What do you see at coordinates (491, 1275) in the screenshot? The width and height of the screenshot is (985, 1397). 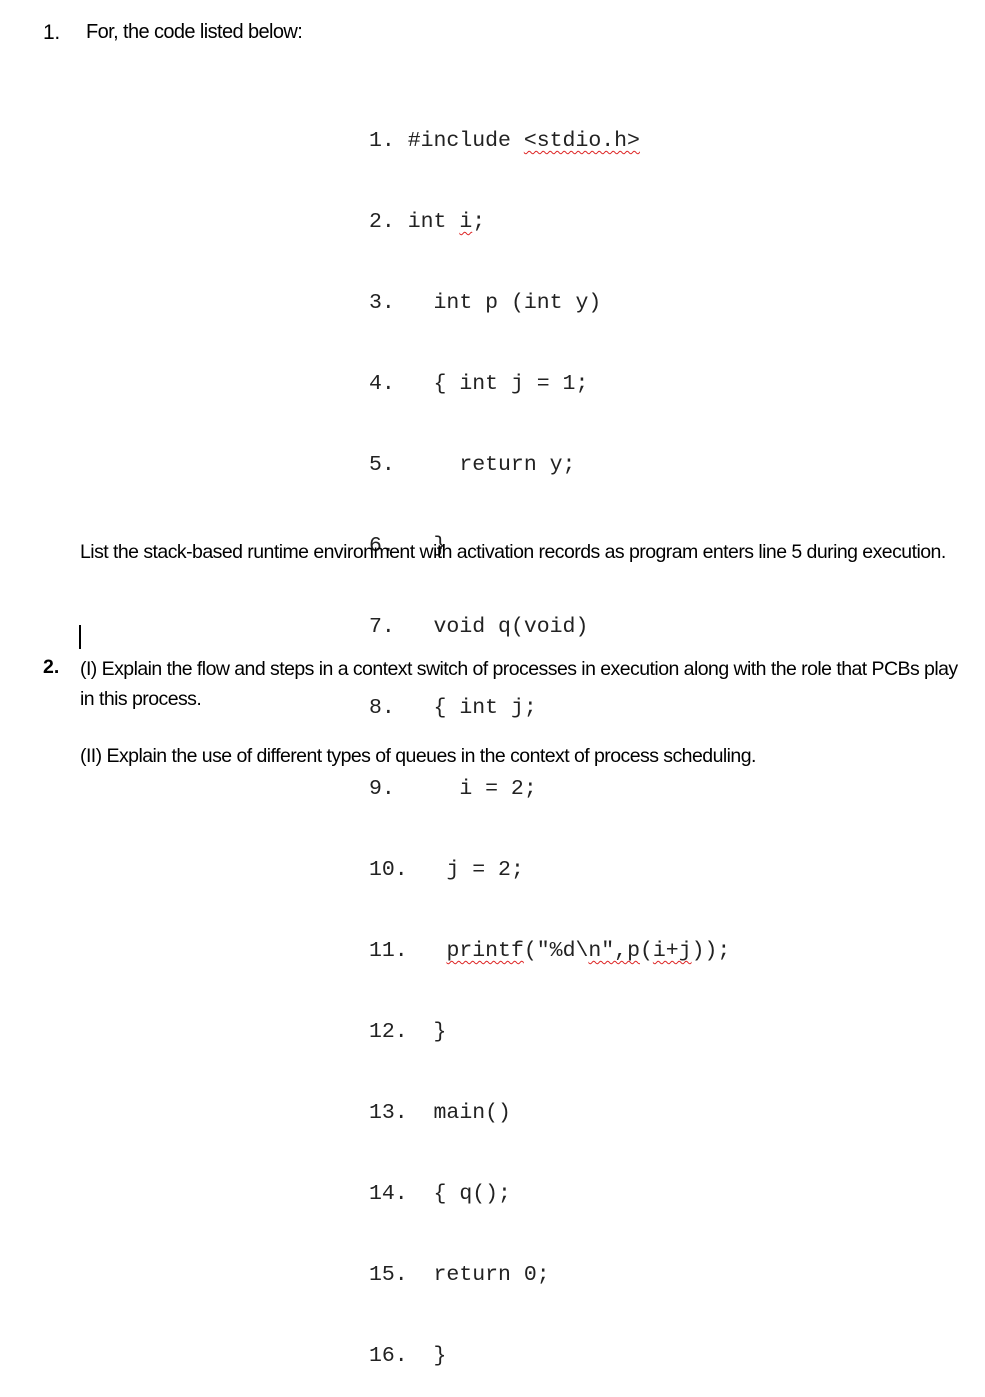 I see `code-text: return 0;` at bounding box center [491, 1275].